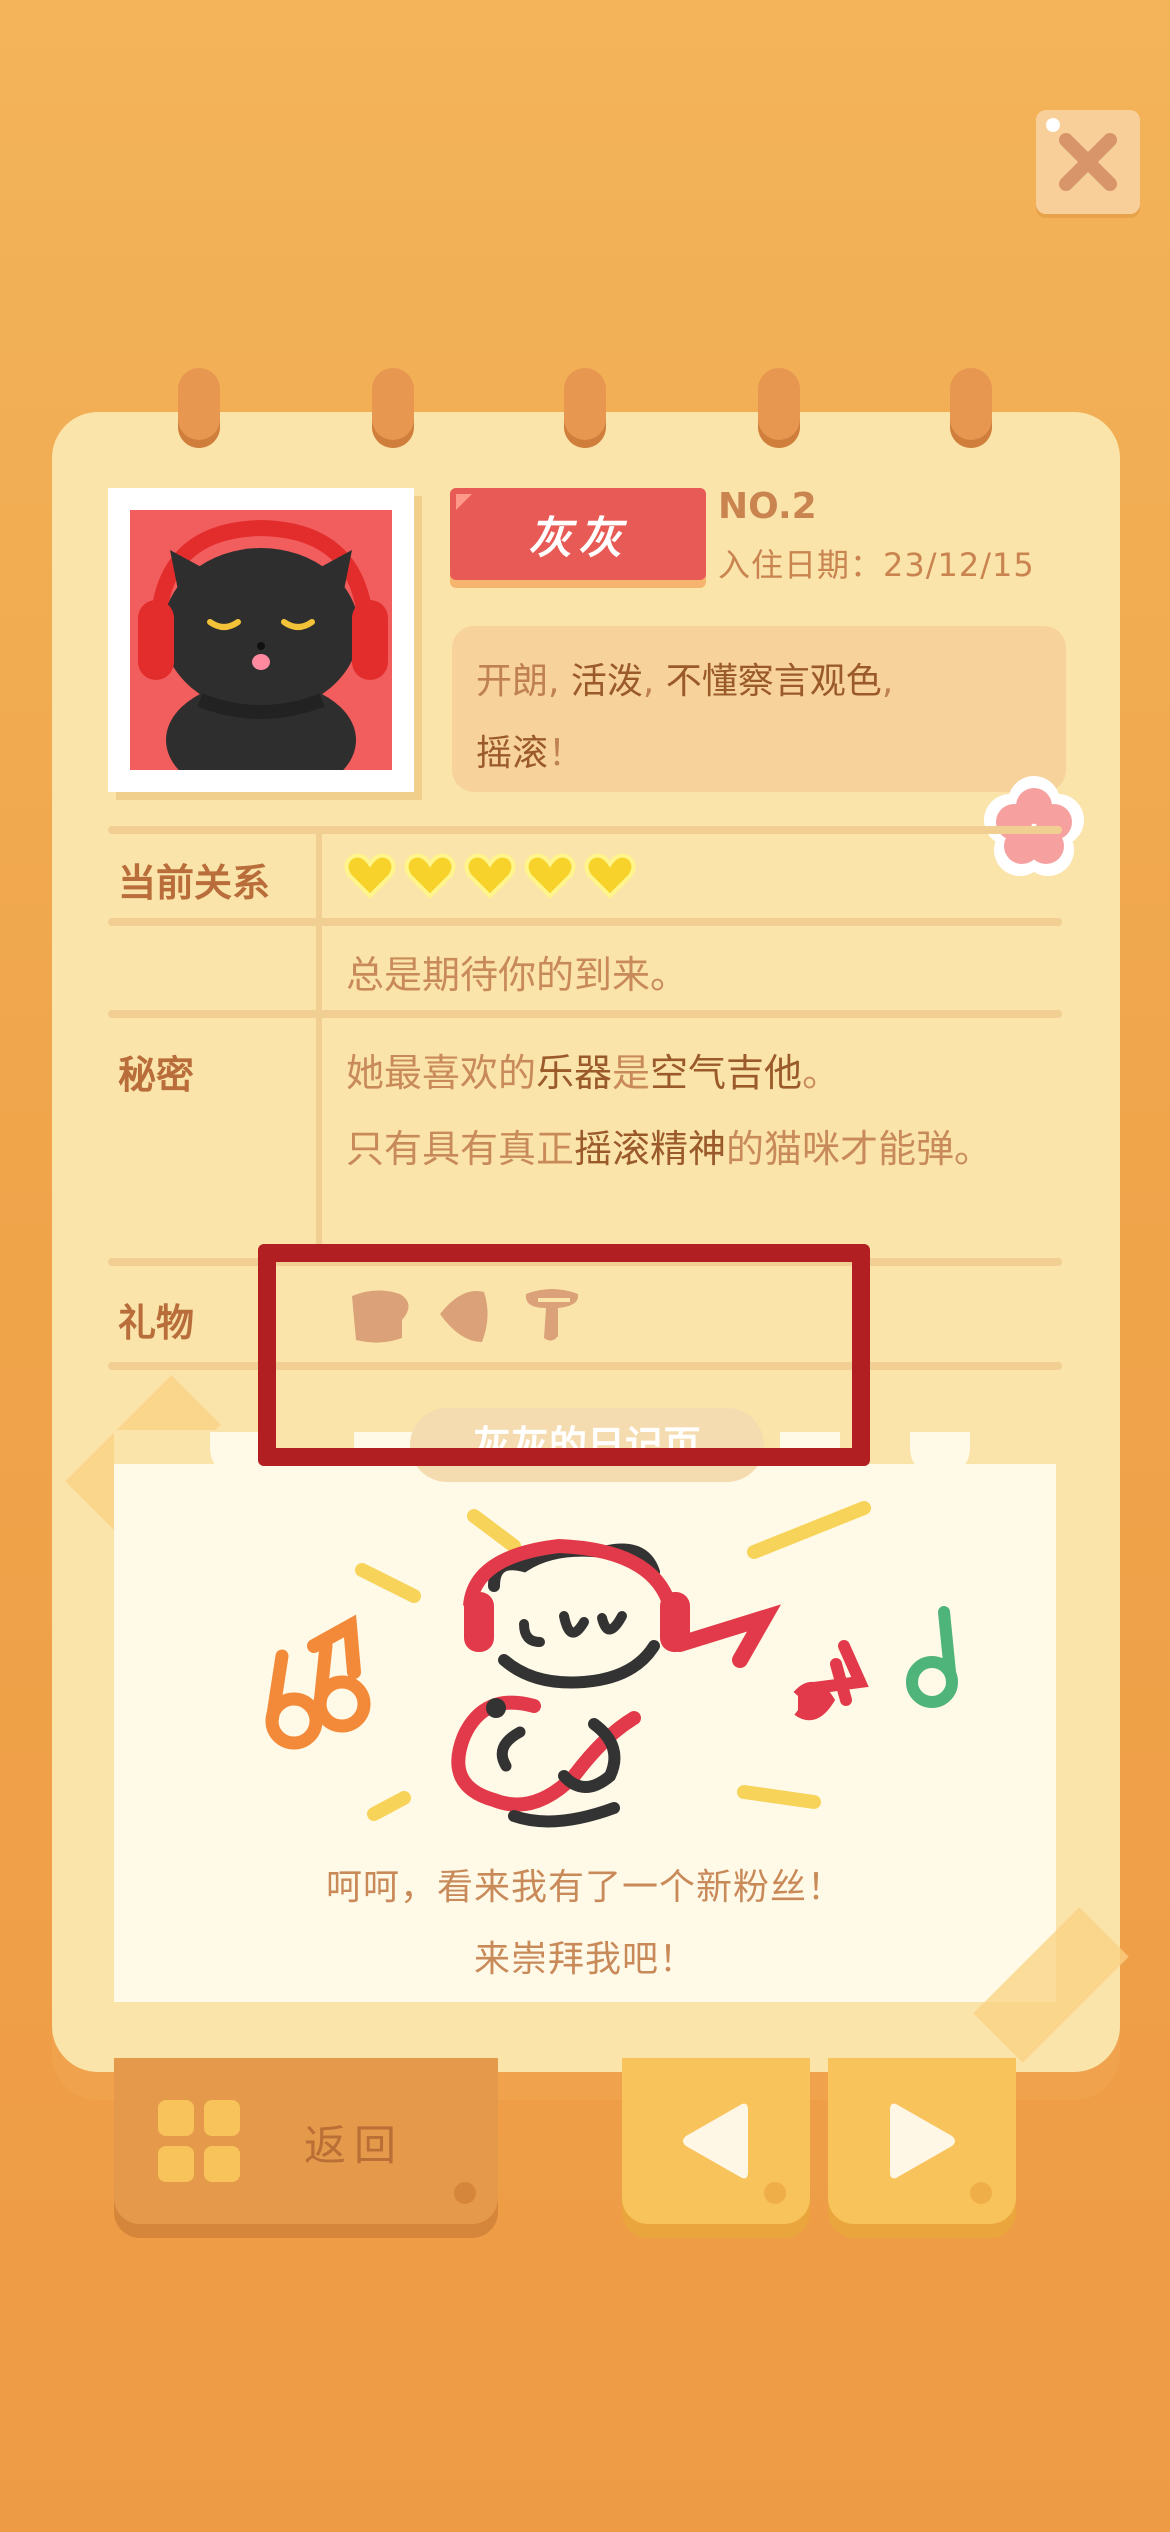 Image resolution: width=1170 pixels, height=2532 pixels. I want to click on secret-keyword: 乐器, so click(574, 1073).